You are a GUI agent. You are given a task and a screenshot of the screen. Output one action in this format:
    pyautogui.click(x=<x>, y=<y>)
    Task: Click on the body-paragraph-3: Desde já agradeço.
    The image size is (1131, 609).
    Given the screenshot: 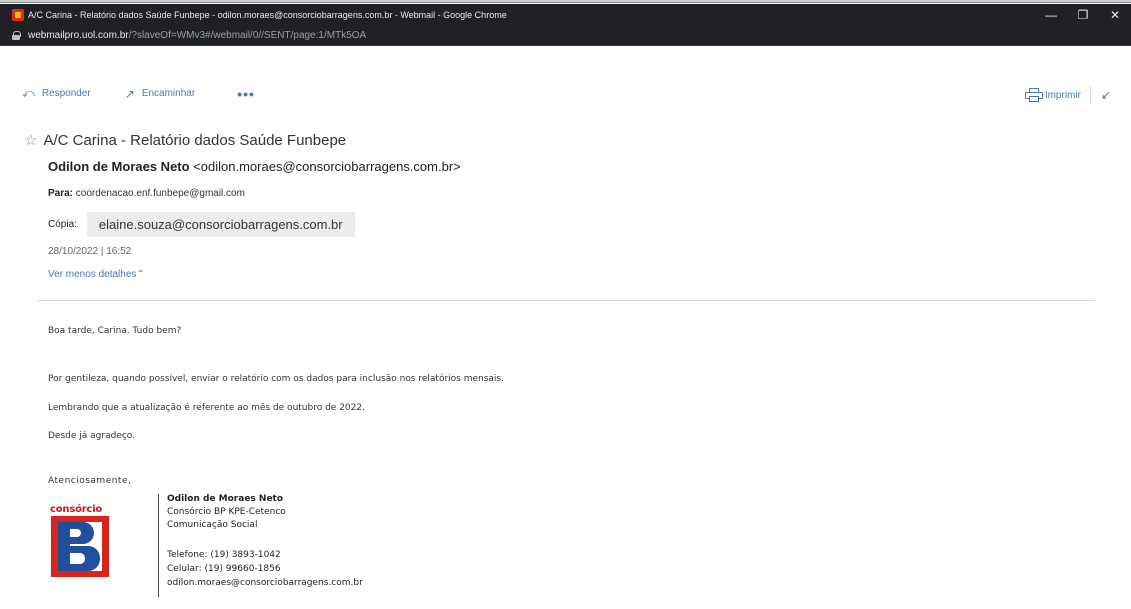 What is the action you would take?
    pyautogui.click(x=91, y=436)
    